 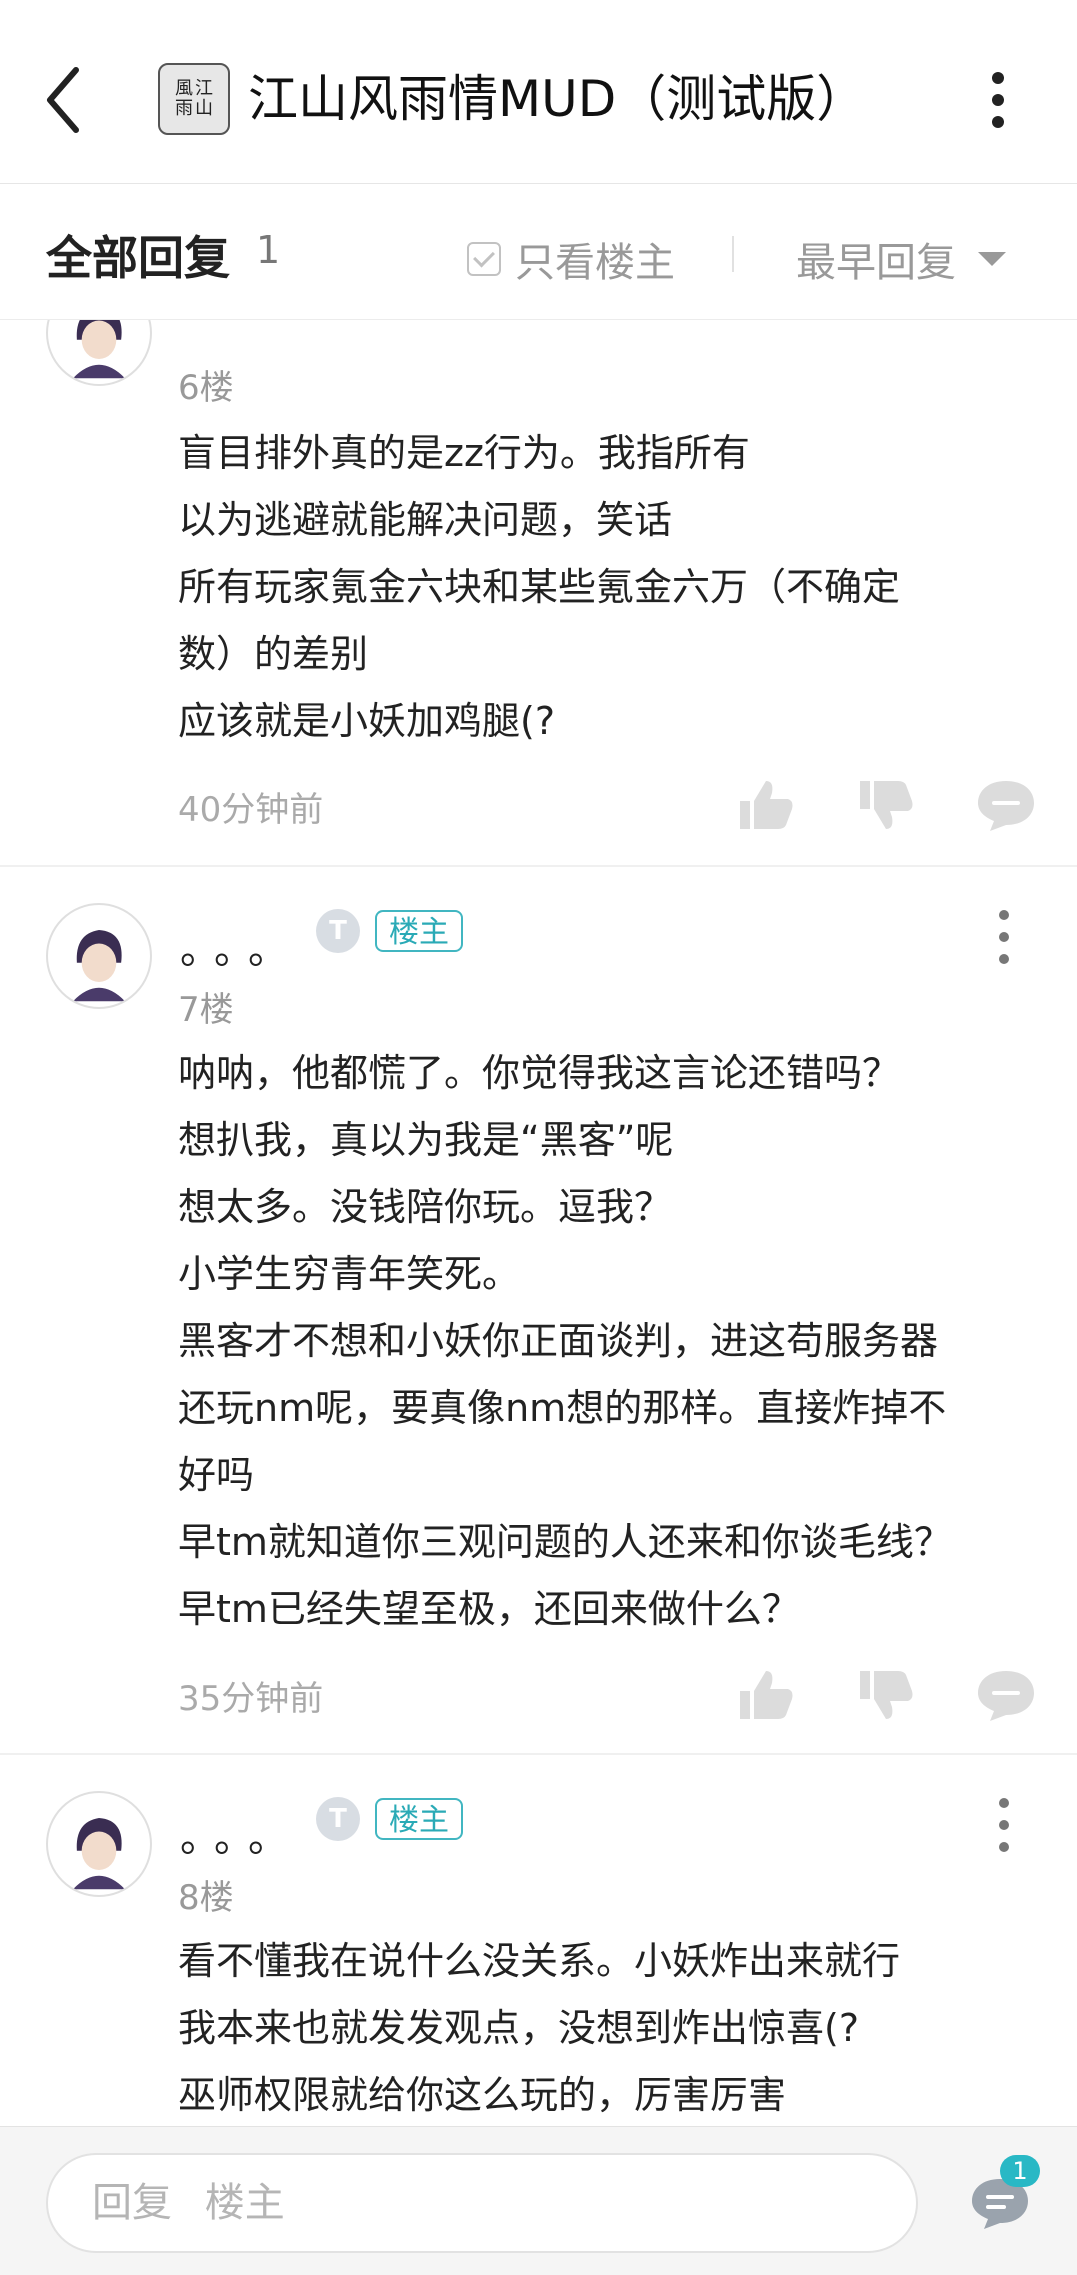 I want to click on post-line: 以为逃避就能解决问题，笑话, so click(x=425, y=520).